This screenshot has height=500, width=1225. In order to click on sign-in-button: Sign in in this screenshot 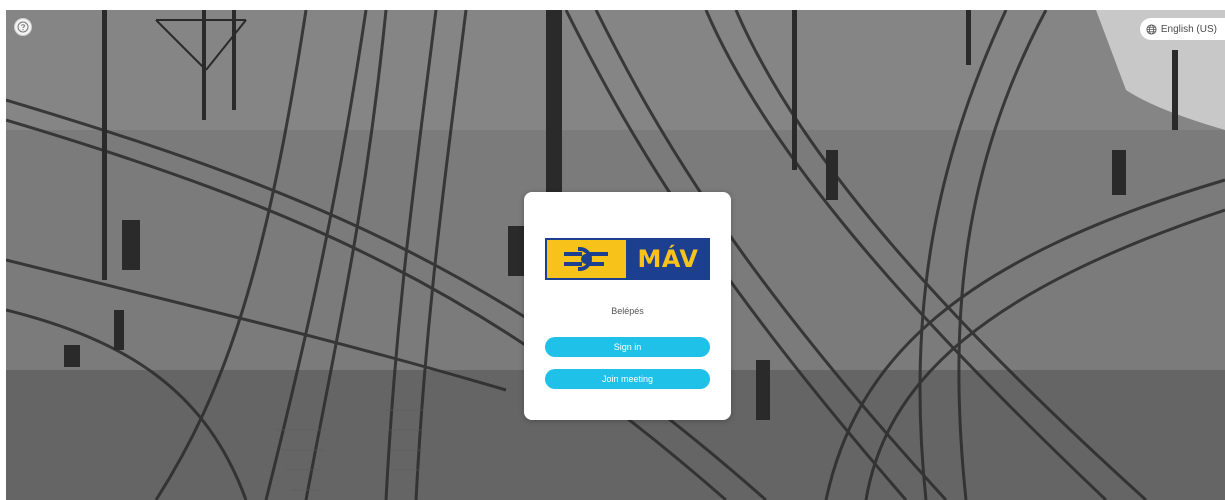, I will do `click(627, 347)`.